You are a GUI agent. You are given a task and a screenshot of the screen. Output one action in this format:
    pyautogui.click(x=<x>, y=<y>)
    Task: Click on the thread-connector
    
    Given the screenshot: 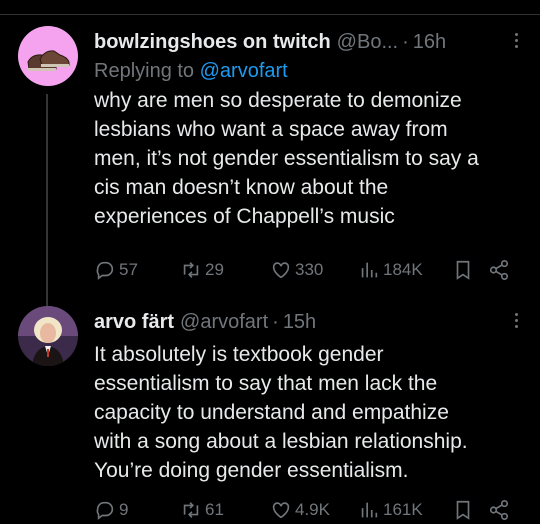 What is the action you would take?
    pyautogui.click(x=47, y=200)
    